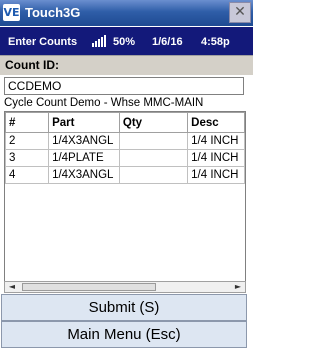 Image resolution: width=320 pixels, height=355 pixels. Describe the element at coordinates (11, 12) in the screenshot. I see `app-logo-icon: VE` at that location.